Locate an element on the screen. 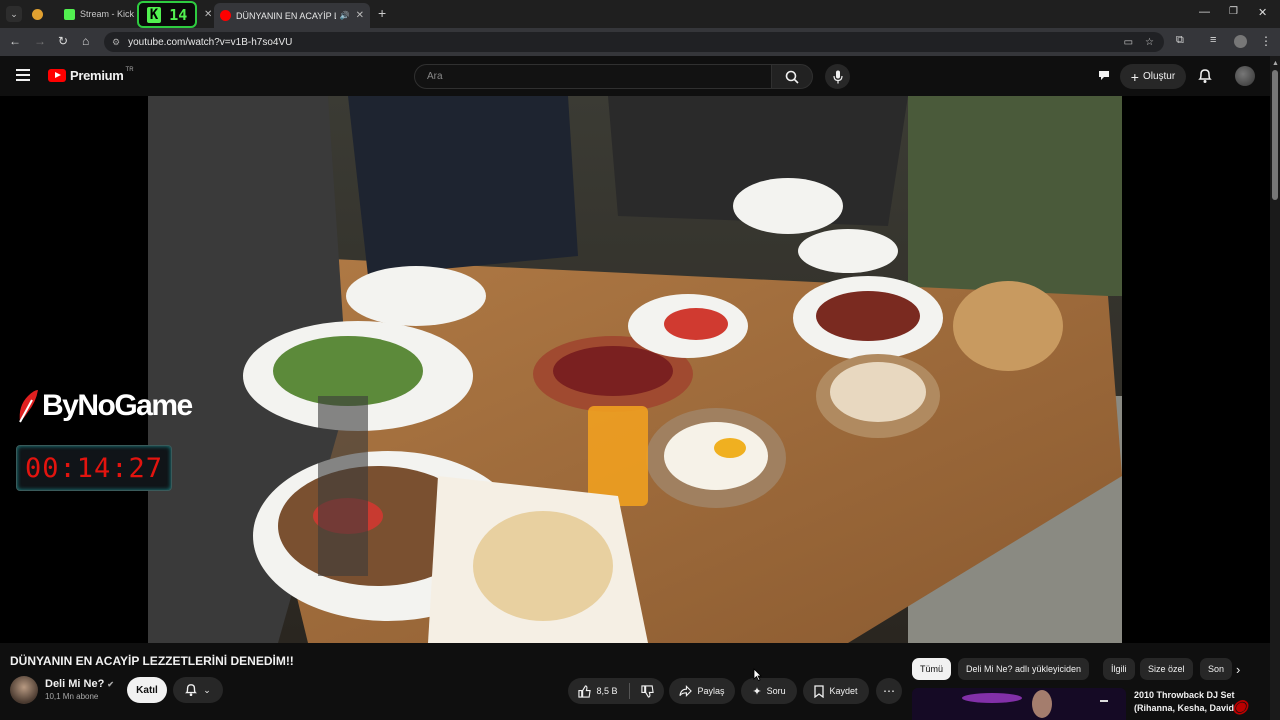 The height and width of the screenshot is (720, 1280). share-button: Paylaş is located at coordinates (702, 691).